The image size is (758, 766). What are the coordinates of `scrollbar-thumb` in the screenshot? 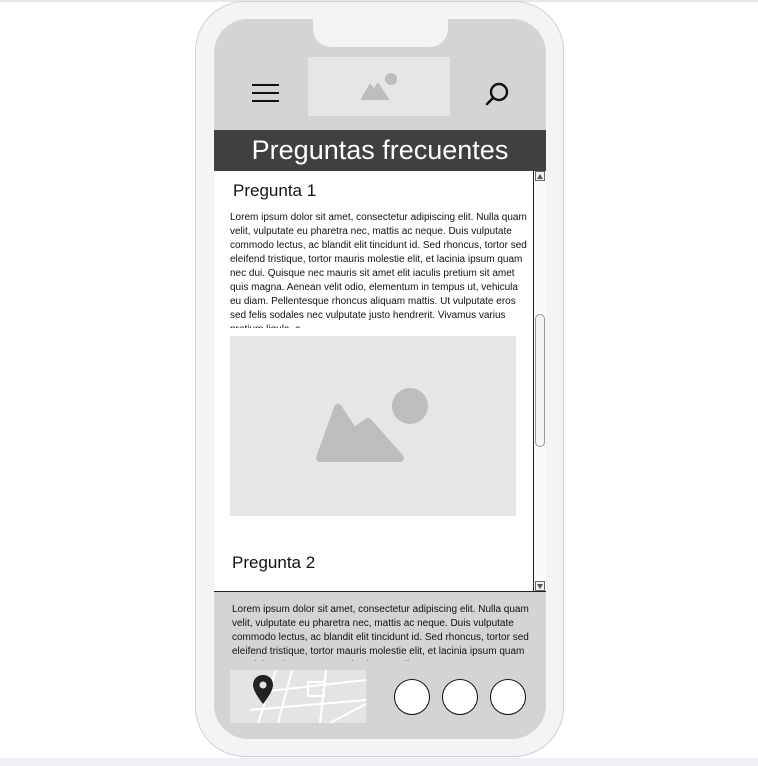 It's located at (540, 380).